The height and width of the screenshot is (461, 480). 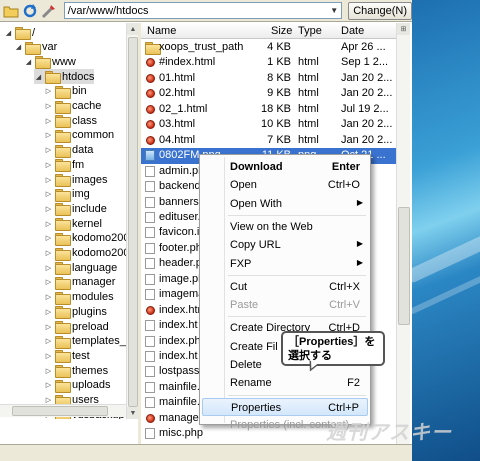 What do you see at coordinates (256, 203) in the screenshot?
I see `menu-item-label: Open With` at bounding box center [256, 203].